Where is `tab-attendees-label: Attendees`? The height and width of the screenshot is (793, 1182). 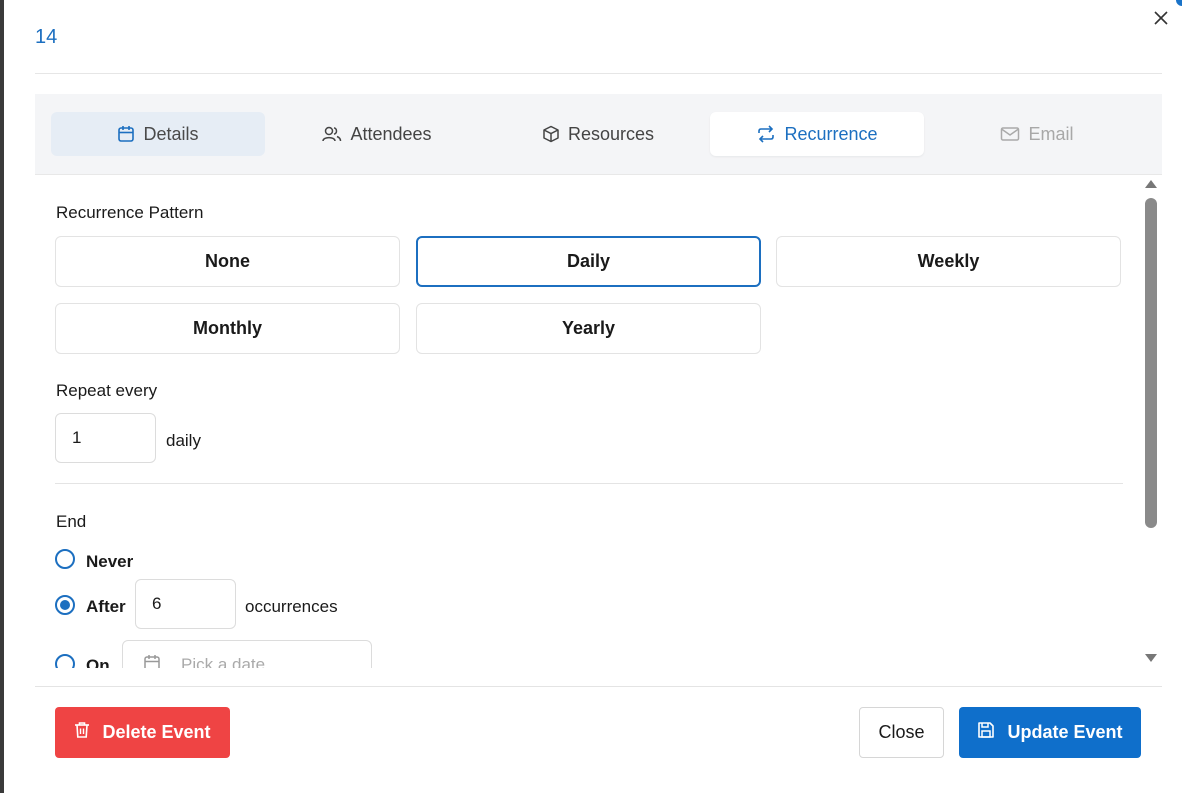 tab-attendees-label: Attendees is located at coordinates (391, 133).